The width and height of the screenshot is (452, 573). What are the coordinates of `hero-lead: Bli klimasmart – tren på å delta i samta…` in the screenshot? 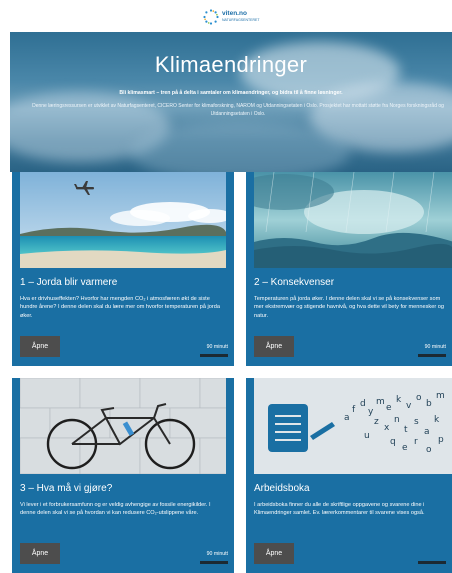 It's located at (231, 93).